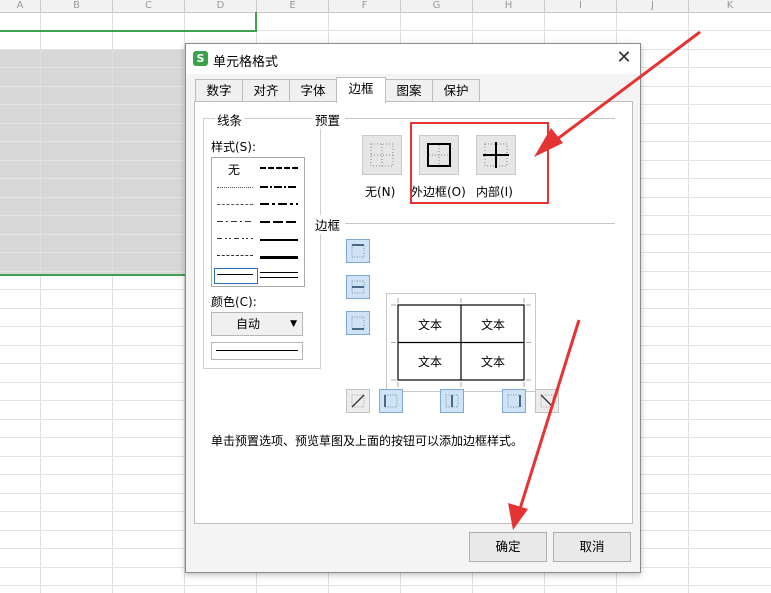 This screenshot has height=593, width=771. What do you see at coordinates (279, 204) in the screenshot?
I see `line-style-medium-dash-dot` at bounding box center [279, 204].